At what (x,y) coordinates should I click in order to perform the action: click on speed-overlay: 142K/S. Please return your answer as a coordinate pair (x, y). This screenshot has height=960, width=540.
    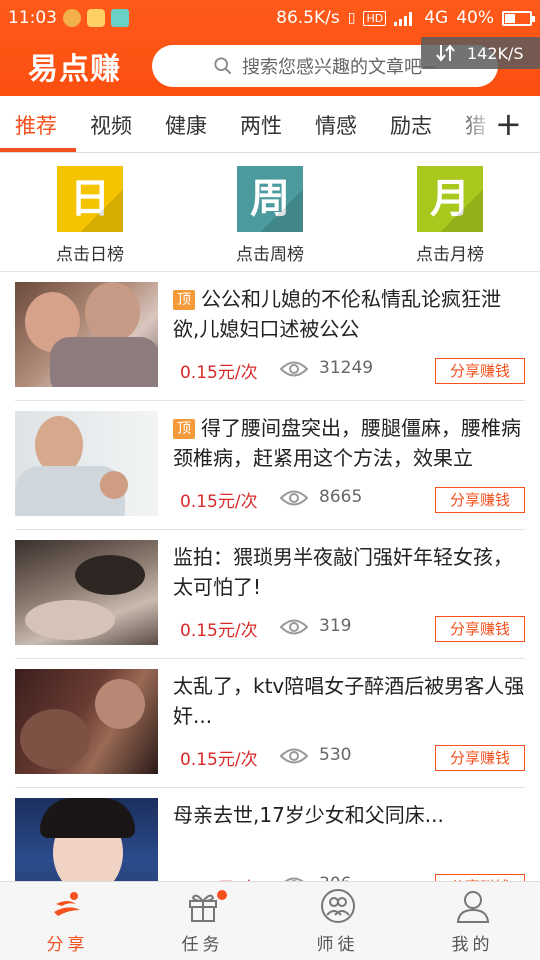
    Looking at the image, I should click on (480, 53).